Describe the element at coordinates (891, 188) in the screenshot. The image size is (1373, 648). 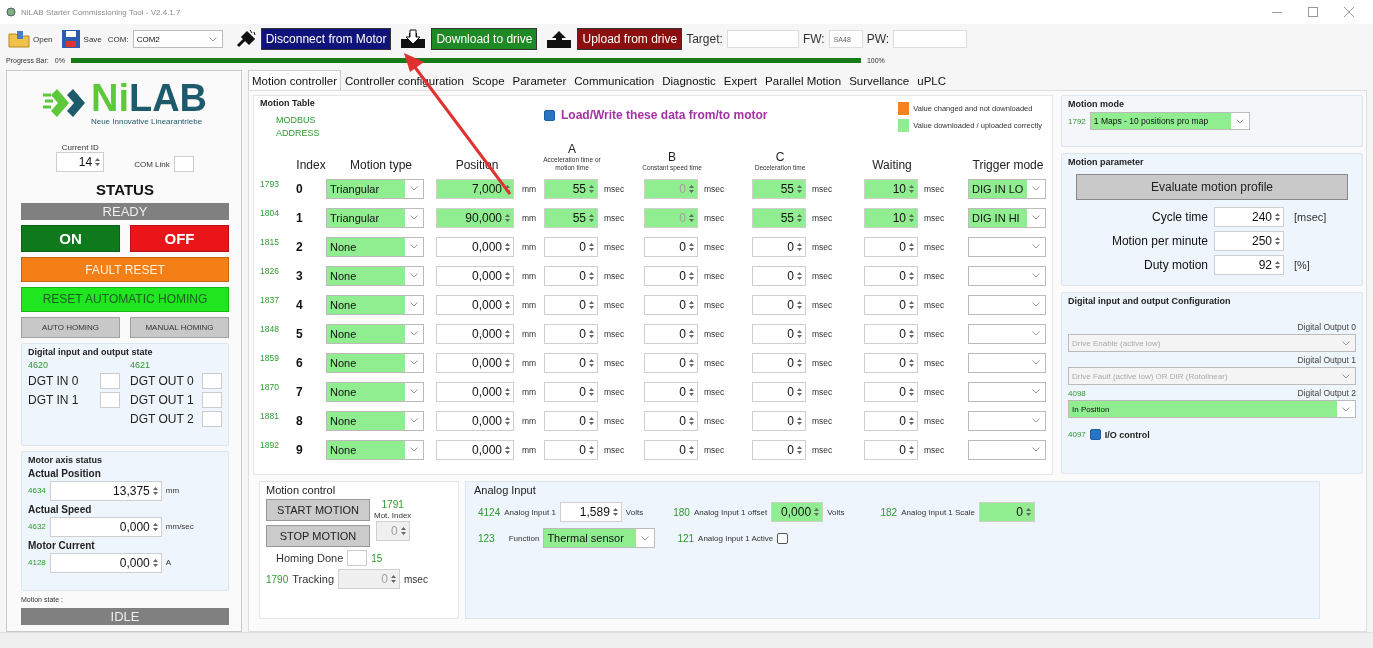
I see `value-field: 10` at that location.